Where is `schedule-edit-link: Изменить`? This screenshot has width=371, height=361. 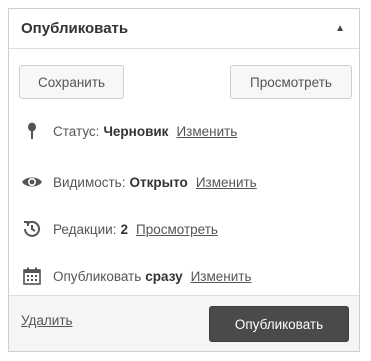 schedule-edit-link: Изменить is located at coordinates (221, 276).